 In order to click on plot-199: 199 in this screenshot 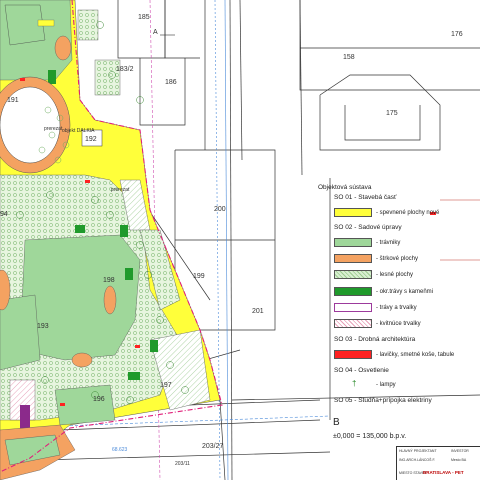, I will do `click(199, 276)`.